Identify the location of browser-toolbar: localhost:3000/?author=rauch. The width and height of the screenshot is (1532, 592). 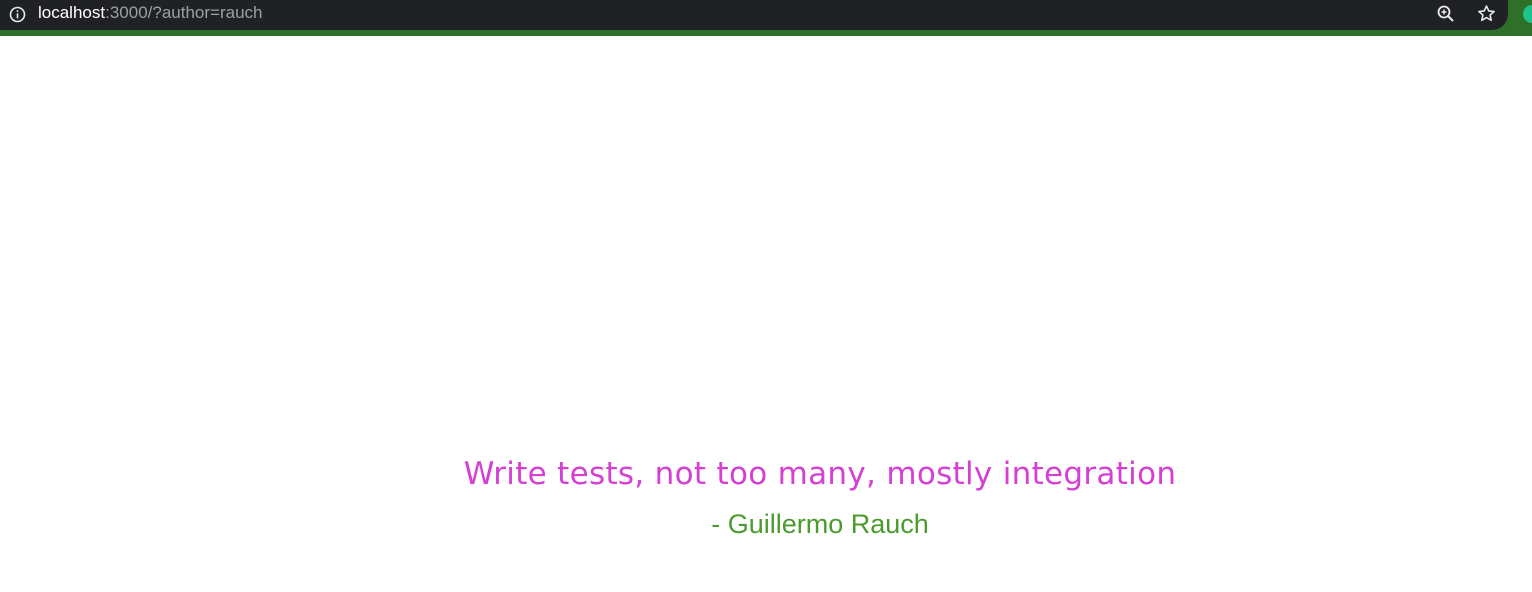
(766, 18).